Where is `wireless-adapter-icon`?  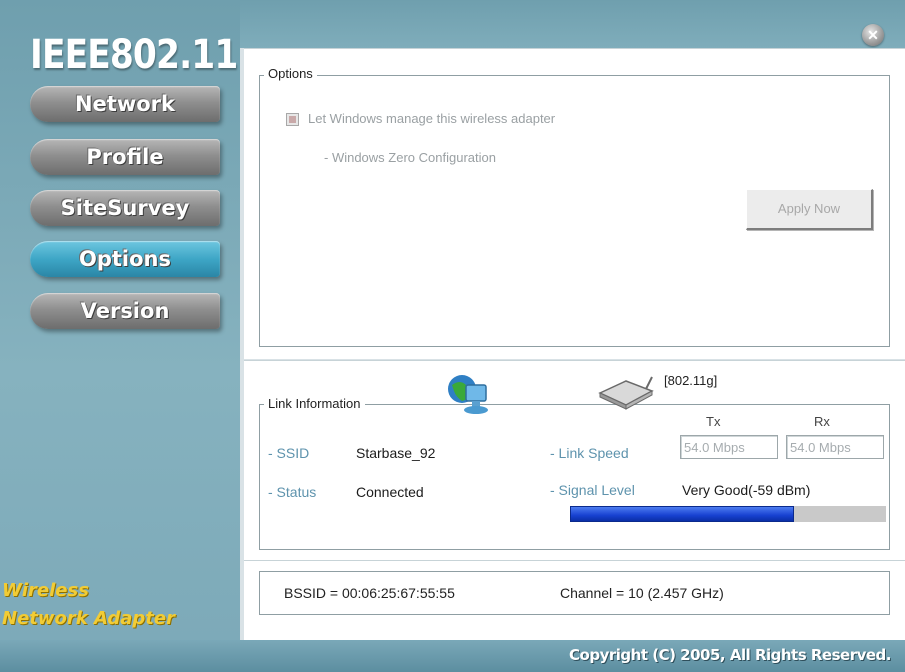 wireless-adapter-icon is located at coordinates (626, 393).